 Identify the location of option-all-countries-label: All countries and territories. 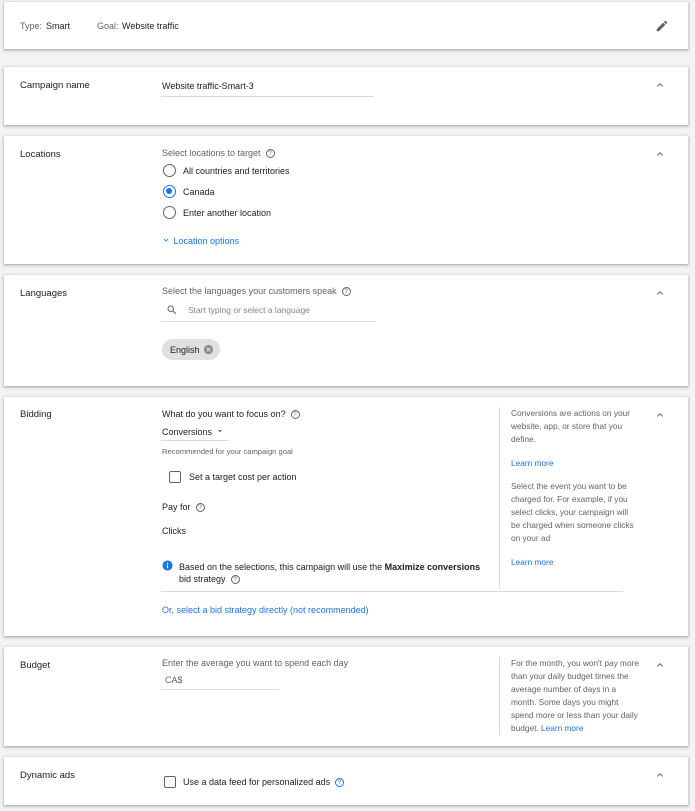
(236, 171).